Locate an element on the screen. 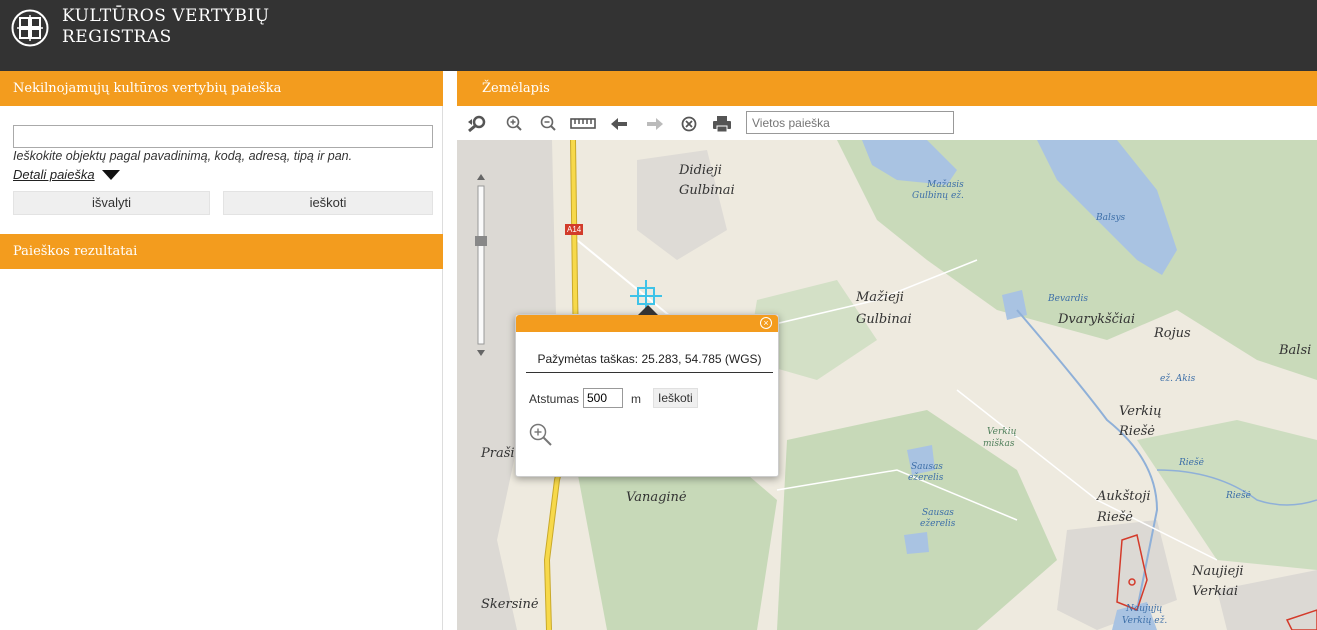  close-icon: × is located at coordinates (766, 323).